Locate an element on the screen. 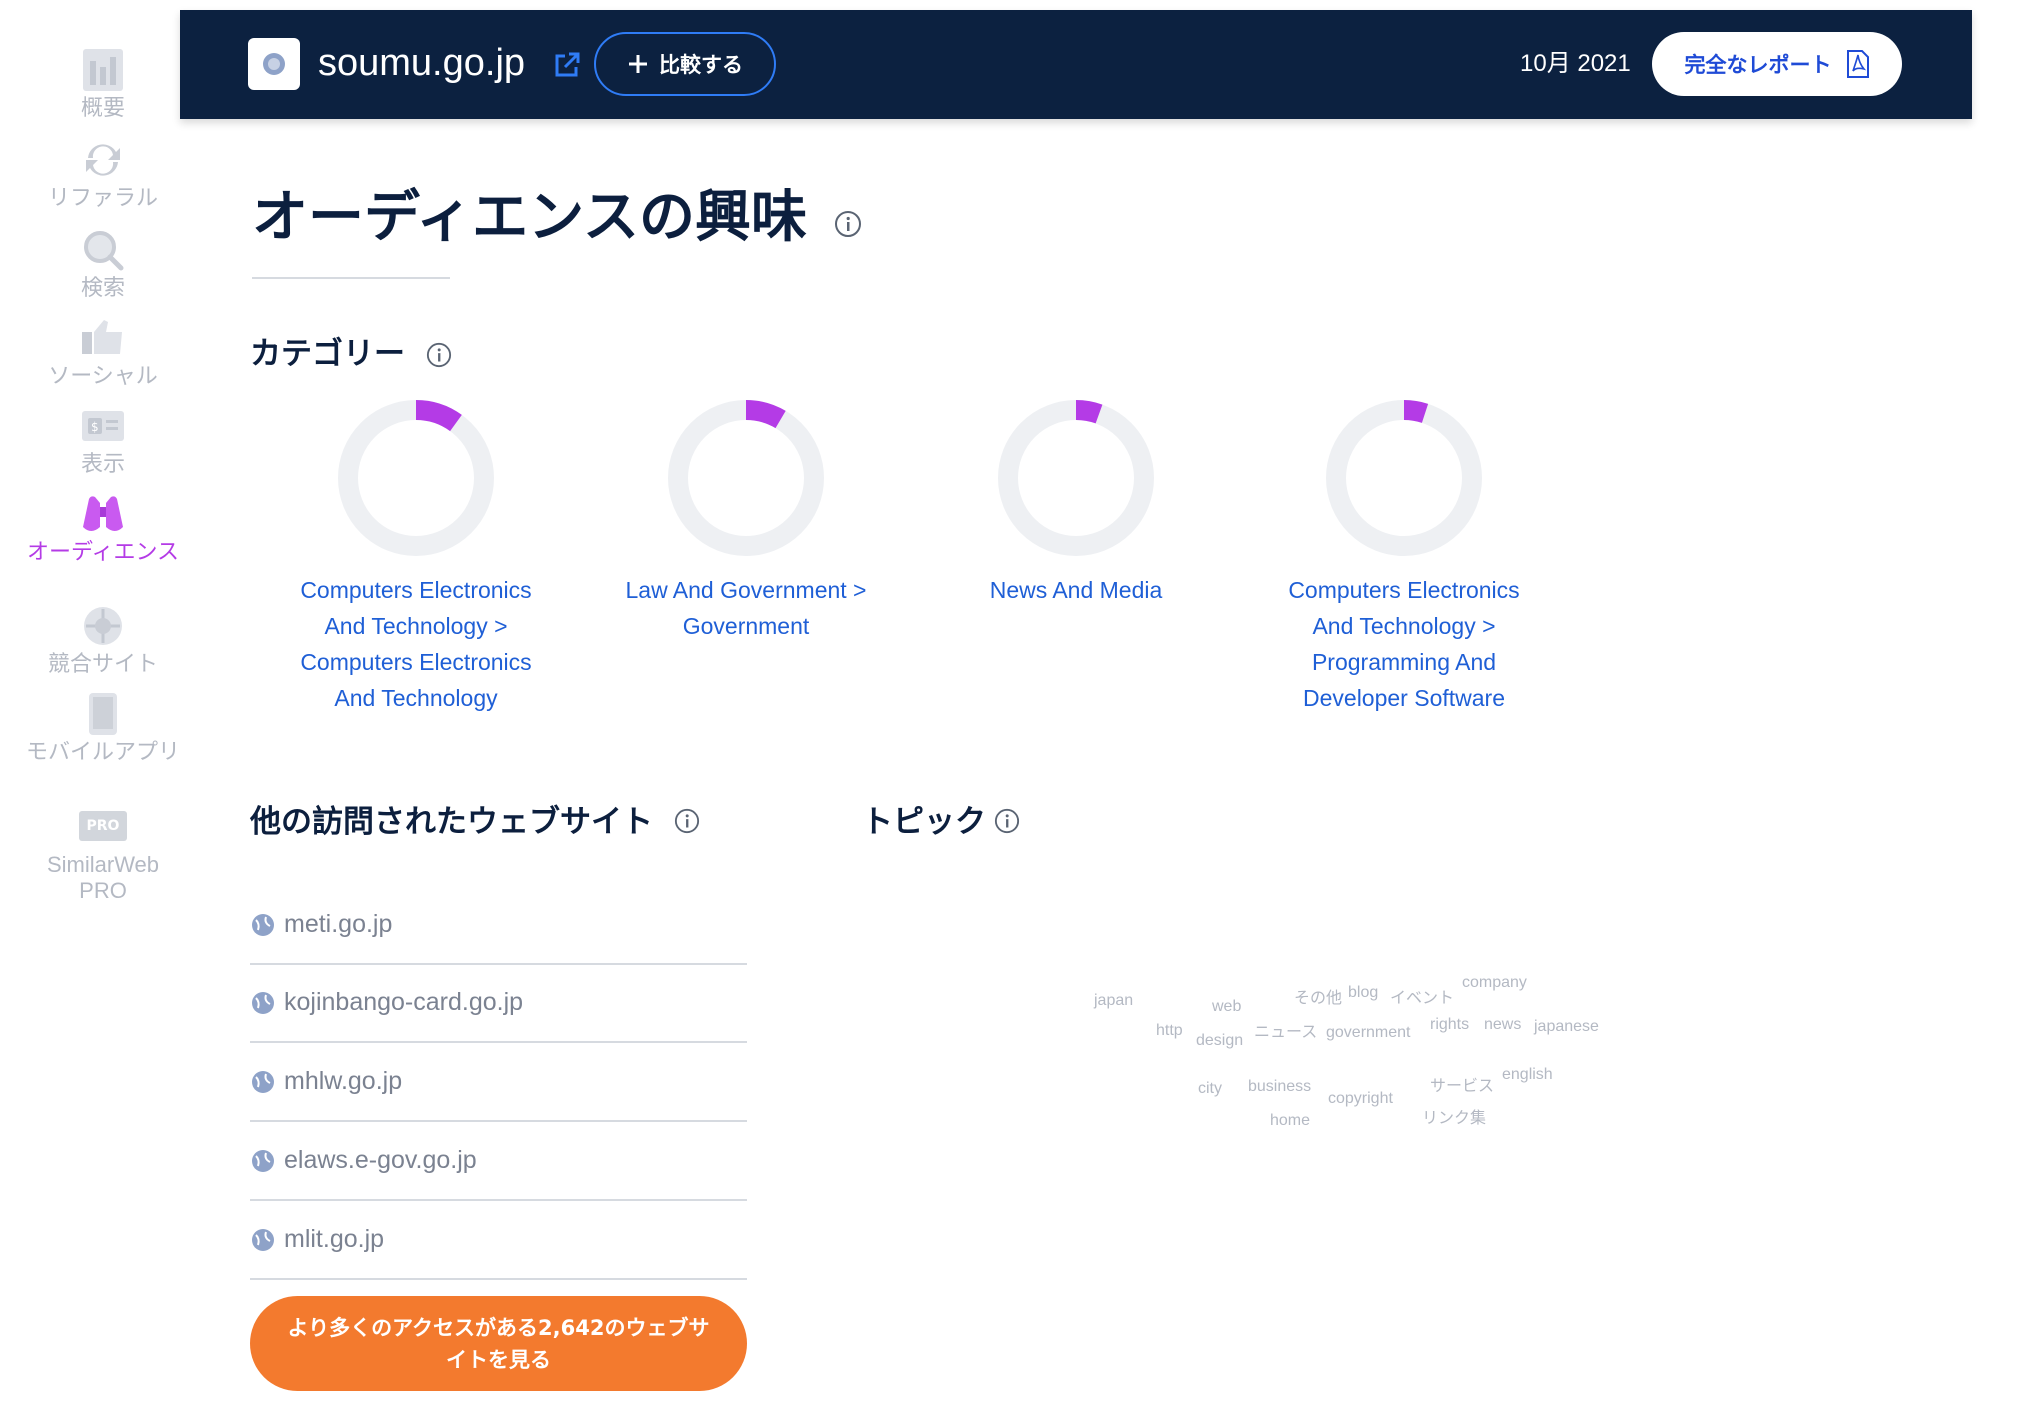  site-list-item: elaws.e-gov.go.jp is located at coordinates (498, 1161).